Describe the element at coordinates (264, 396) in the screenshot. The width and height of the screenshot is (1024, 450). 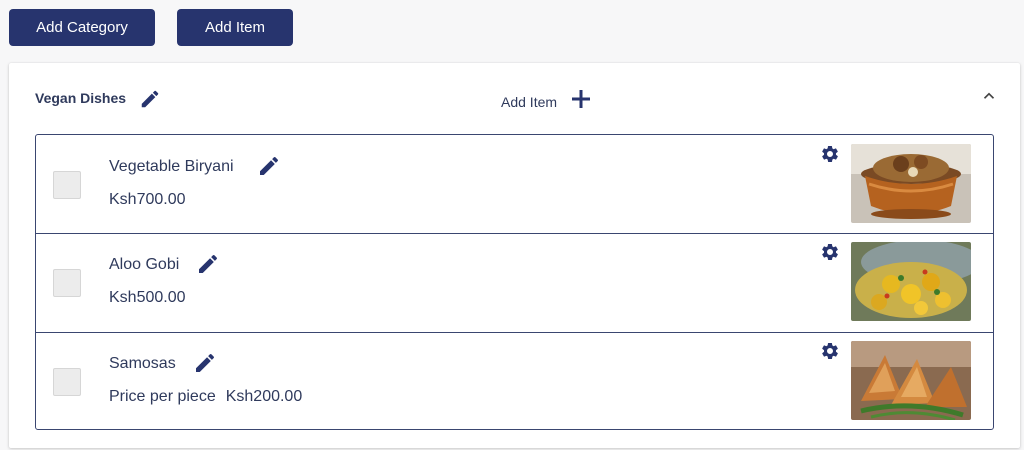
I see `item-price-value: Ksh200.00` at that location.